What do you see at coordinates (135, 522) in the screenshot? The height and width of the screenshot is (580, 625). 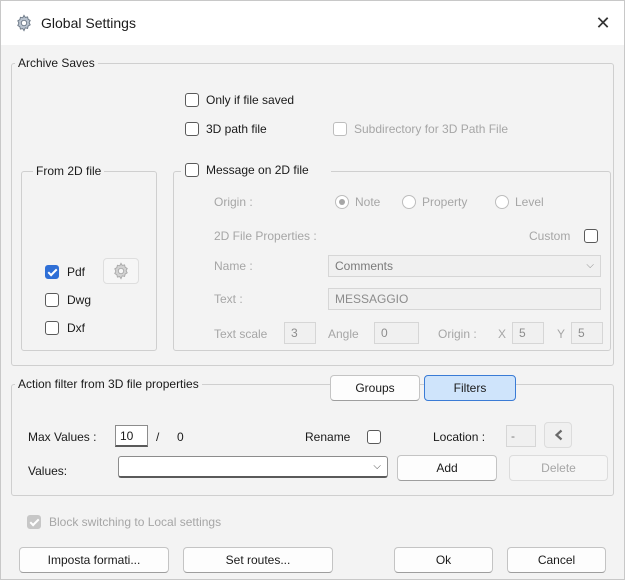 I see `block-switch-label: Block switching to Local settings` at bounding box center [135, 522].